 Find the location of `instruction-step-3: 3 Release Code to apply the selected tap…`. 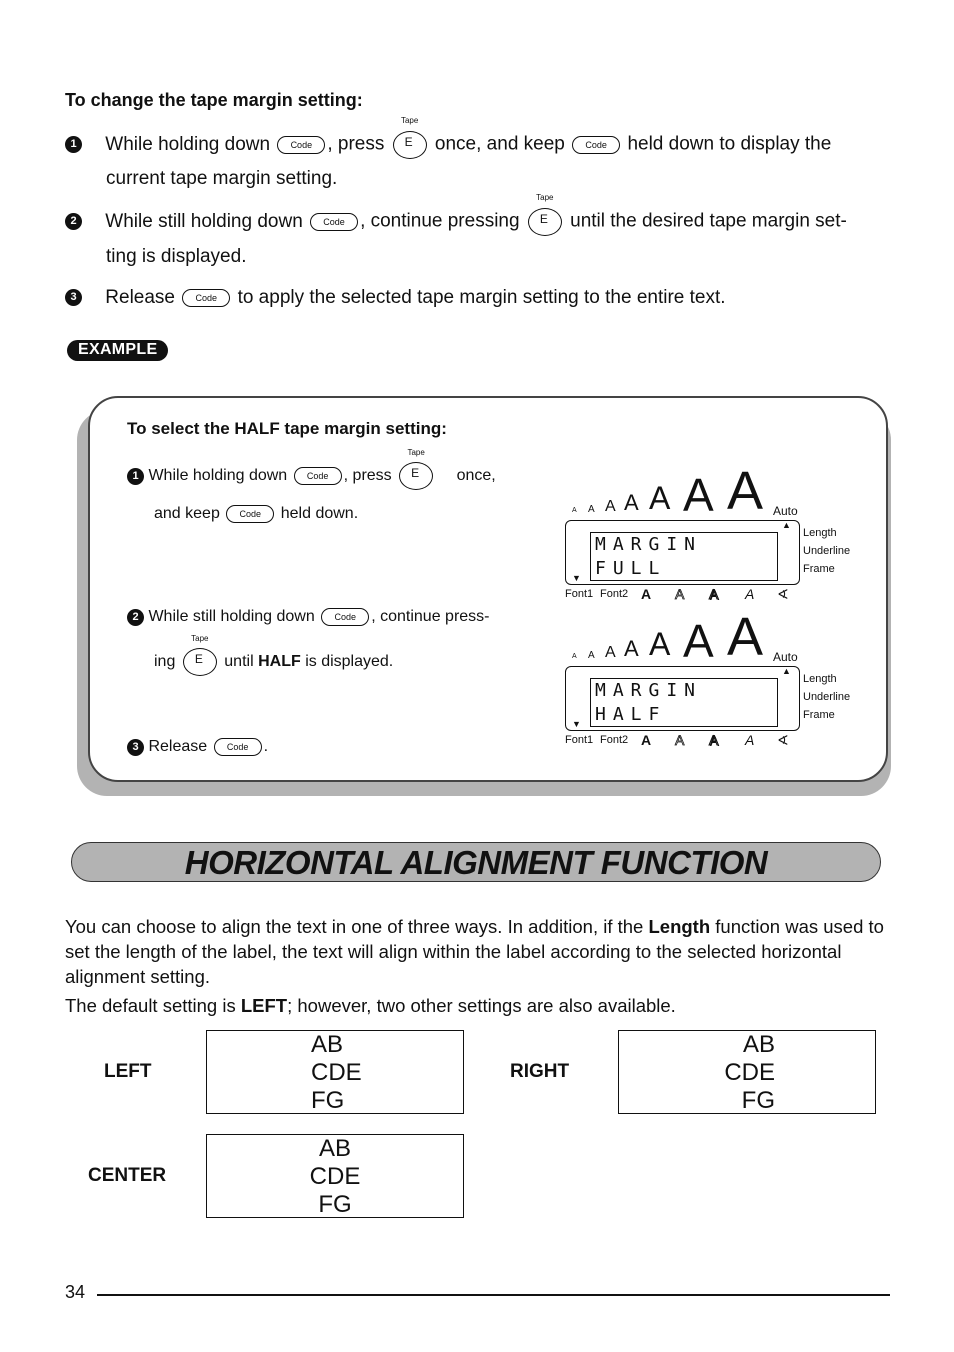

instruction-step-3: 3 Release Code to apply the selected tap… is located at coordinates (395, 298).